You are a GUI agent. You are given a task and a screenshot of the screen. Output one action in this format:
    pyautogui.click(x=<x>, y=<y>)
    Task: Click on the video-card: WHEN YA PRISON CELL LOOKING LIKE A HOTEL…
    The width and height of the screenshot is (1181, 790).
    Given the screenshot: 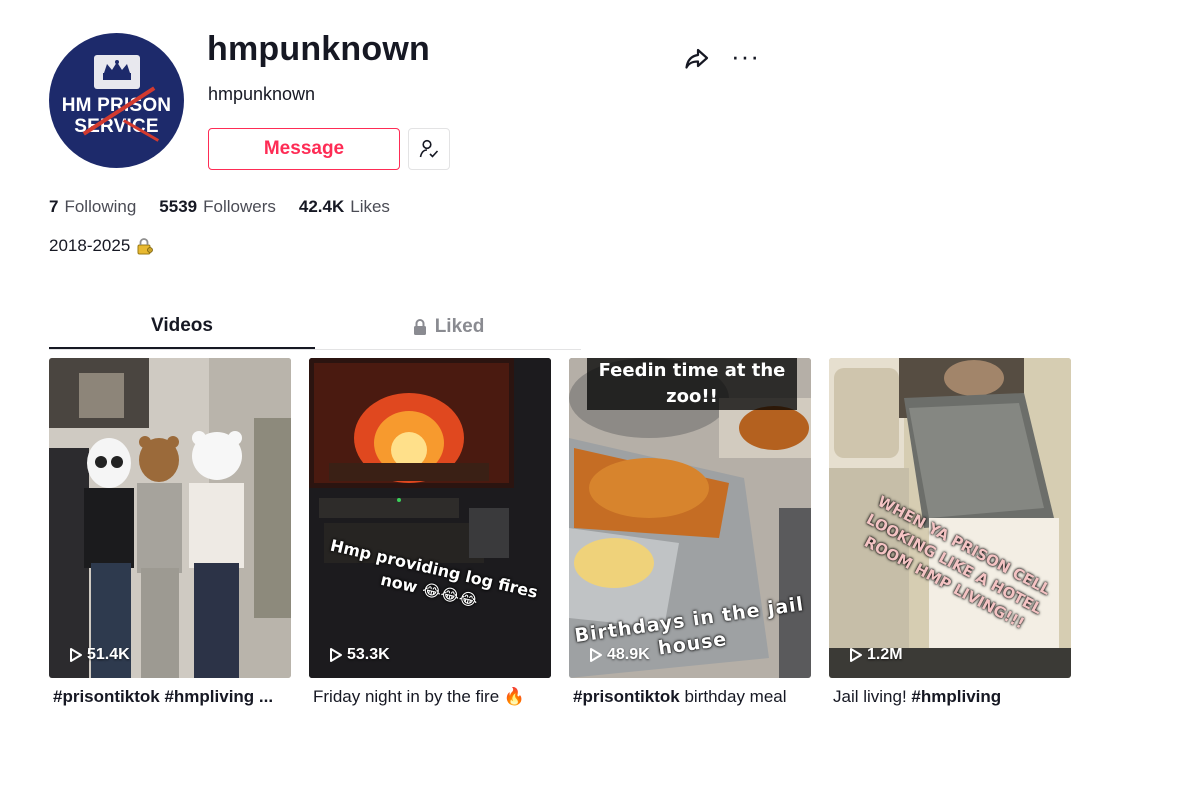 What is the action you would take?
    pyautogui.click(x=950, y=532)
    